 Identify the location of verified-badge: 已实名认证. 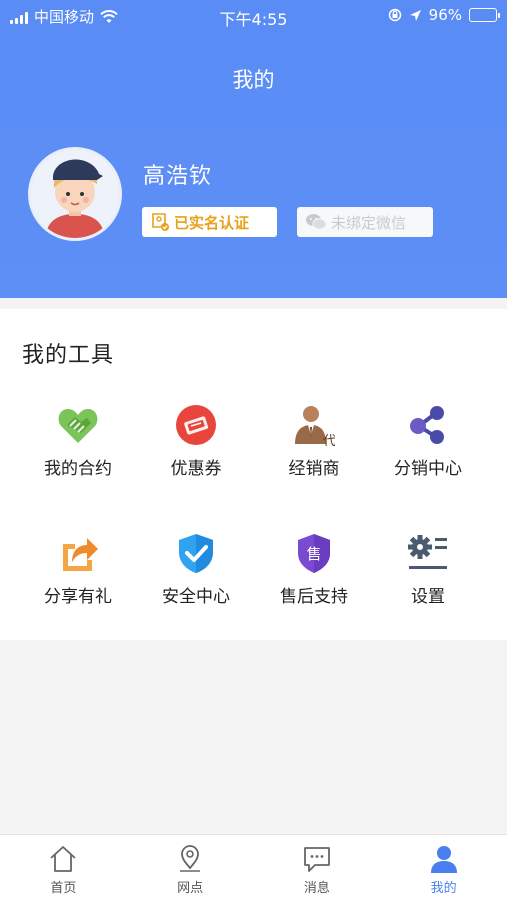
(209, 222).